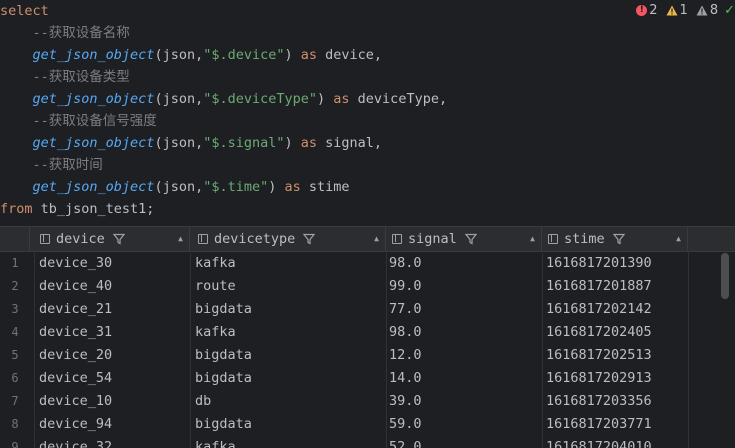  What do you see at coordinates (350, 55) in the screenshot?
I see `code-token: device,` at bounding box center [350, 55].